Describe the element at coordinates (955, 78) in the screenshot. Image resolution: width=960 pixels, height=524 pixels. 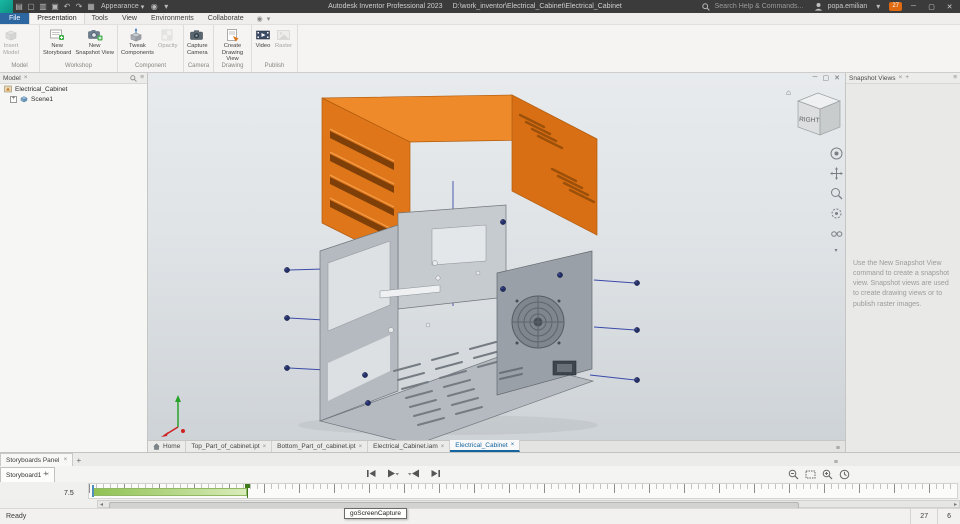
I see `snapshot-panel-menu-icon: ≡` at that location.